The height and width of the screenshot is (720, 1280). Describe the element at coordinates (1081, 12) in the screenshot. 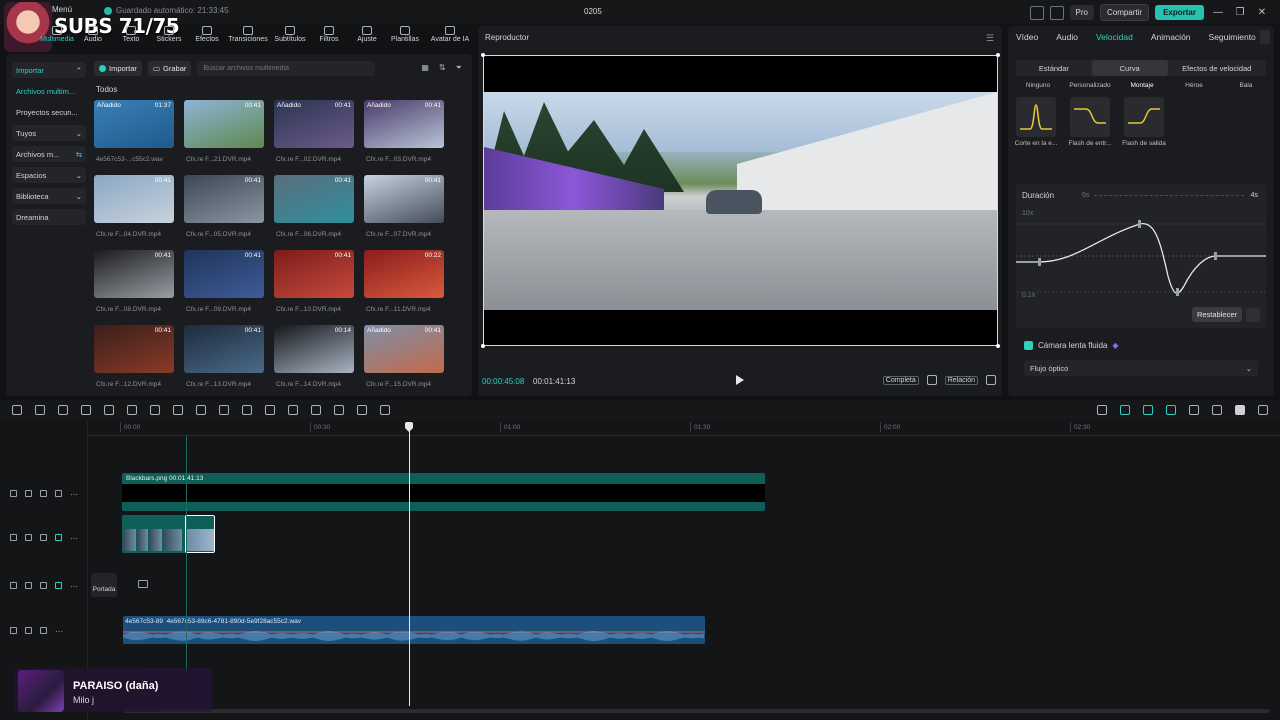

I see `pro-button: Pro` at that location.